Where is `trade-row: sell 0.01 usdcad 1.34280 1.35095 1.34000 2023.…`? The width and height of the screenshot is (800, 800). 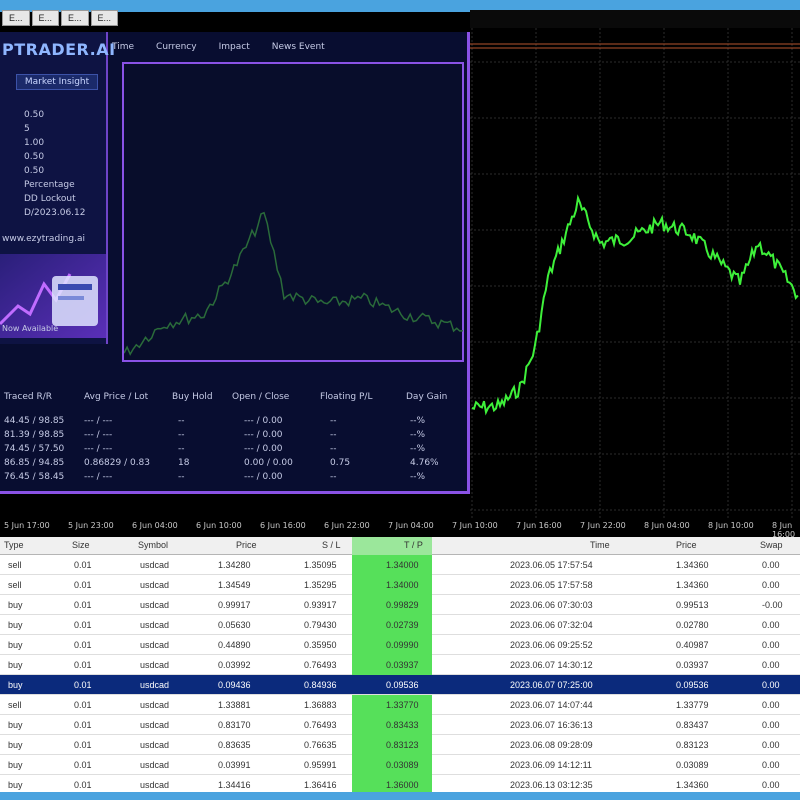
trade-row: sell 0.01 usdcad 1.34280 1.35095 1.34000 2023.… is located at coordinates (400, 565).